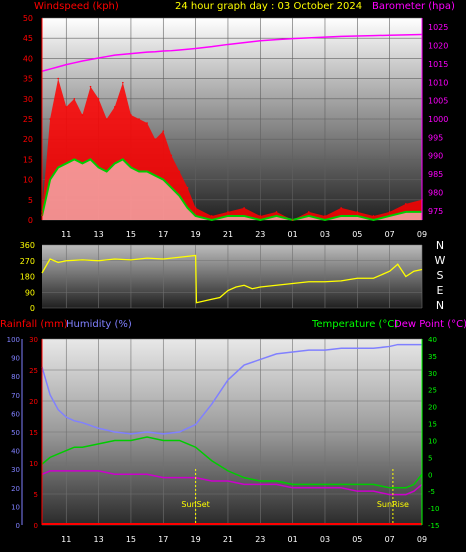  Describe the element at coordinates (393, 504) in the screenshot. I see `sunrise-label: SunRise` at that location.